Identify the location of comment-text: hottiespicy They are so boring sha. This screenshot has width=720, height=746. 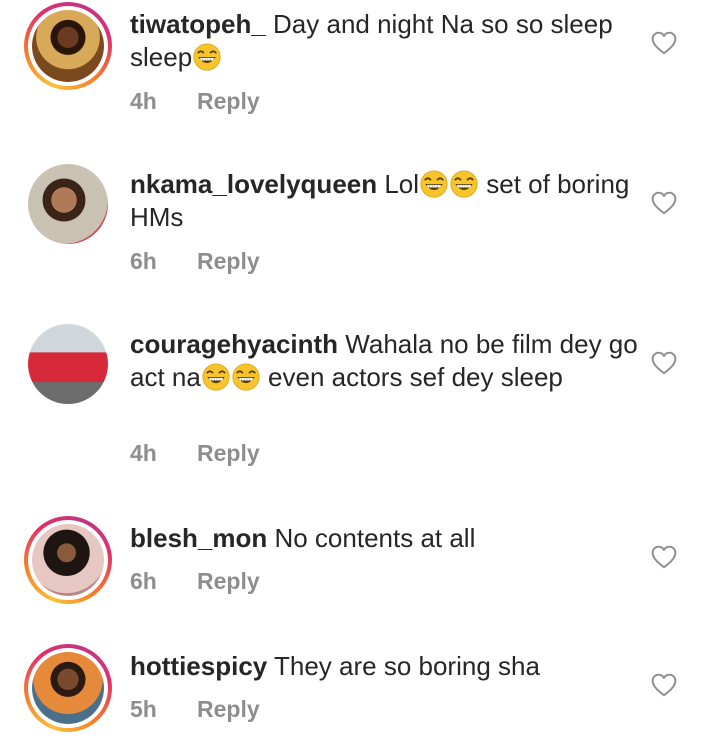
(385, 666).